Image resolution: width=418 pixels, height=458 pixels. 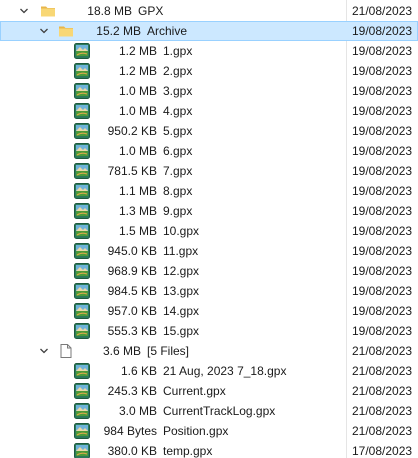 I want to click on size-label: 15.2 MB, so click(x=118, y=31).